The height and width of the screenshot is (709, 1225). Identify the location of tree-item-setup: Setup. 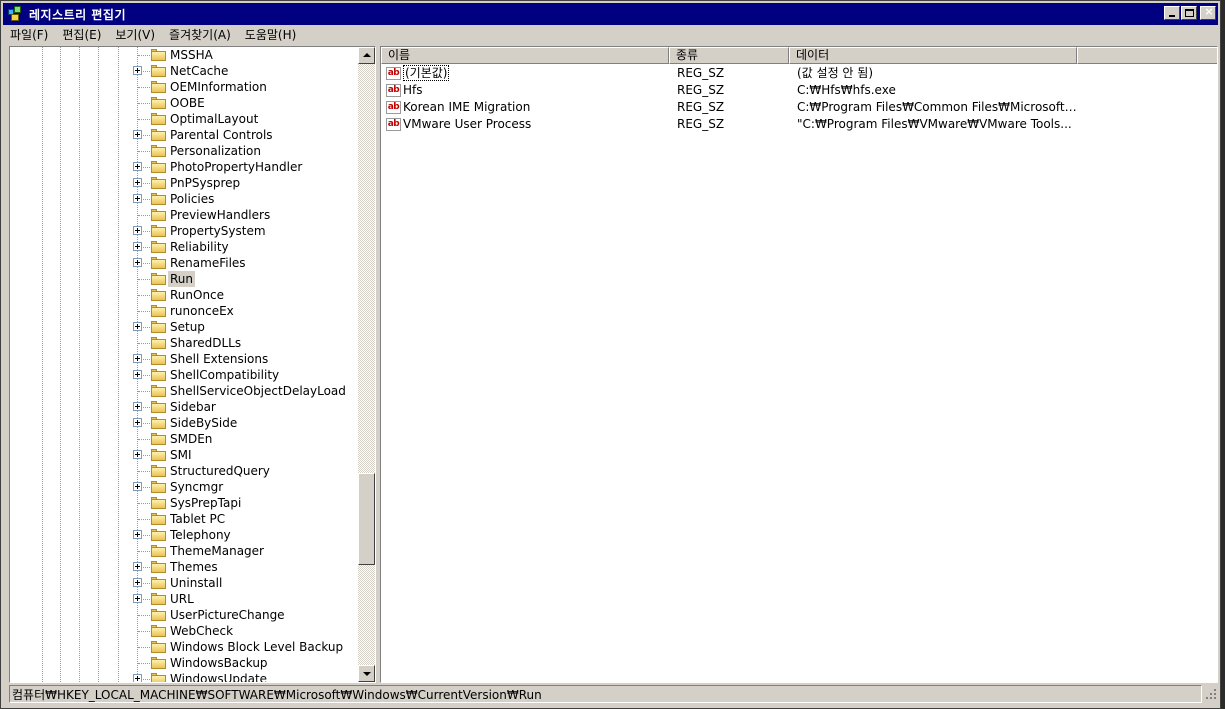
(184, 327).